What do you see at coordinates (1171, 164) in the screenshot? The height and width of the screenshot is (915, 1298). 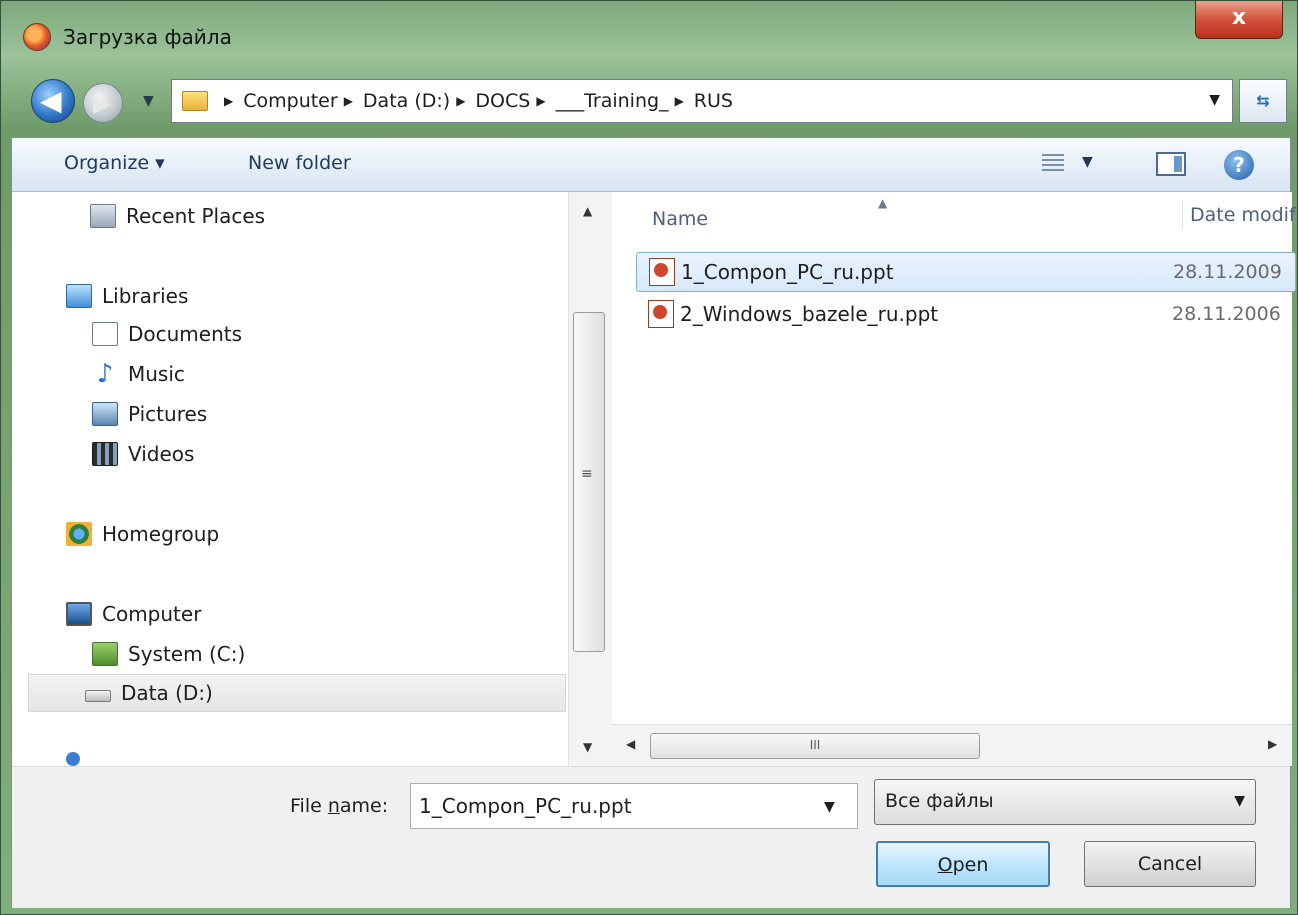 I see `preview-pane-icon` at bounding box center [1171, 164].